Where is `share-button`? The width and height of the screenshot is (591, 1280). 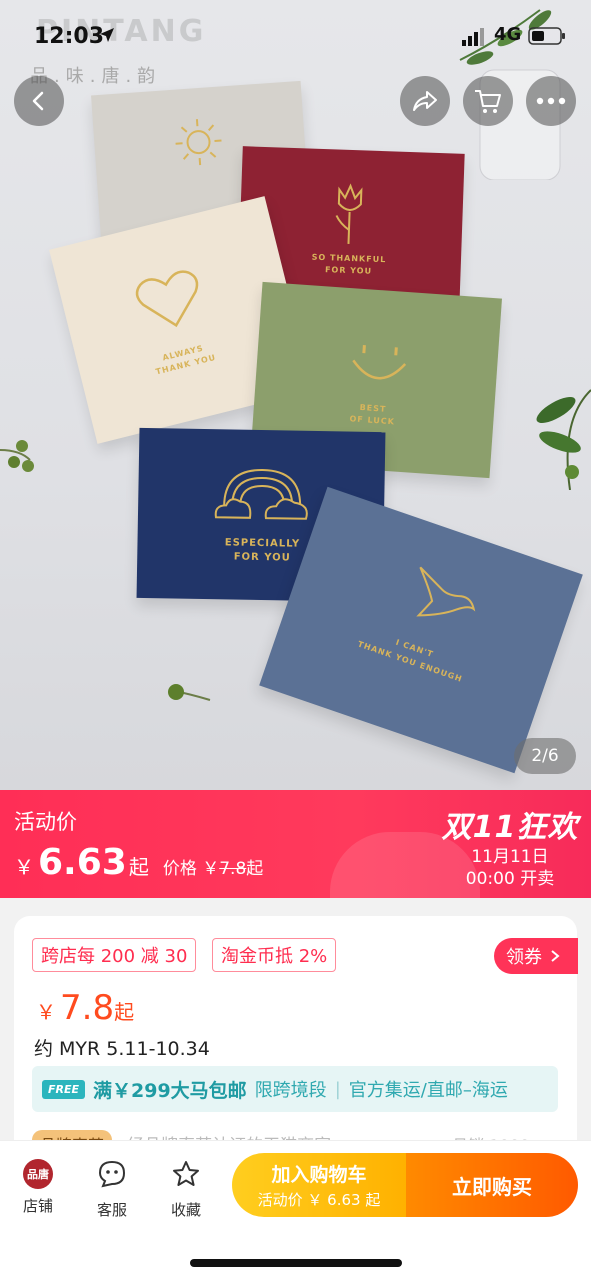
share-button is located at coordinates (425, 101).